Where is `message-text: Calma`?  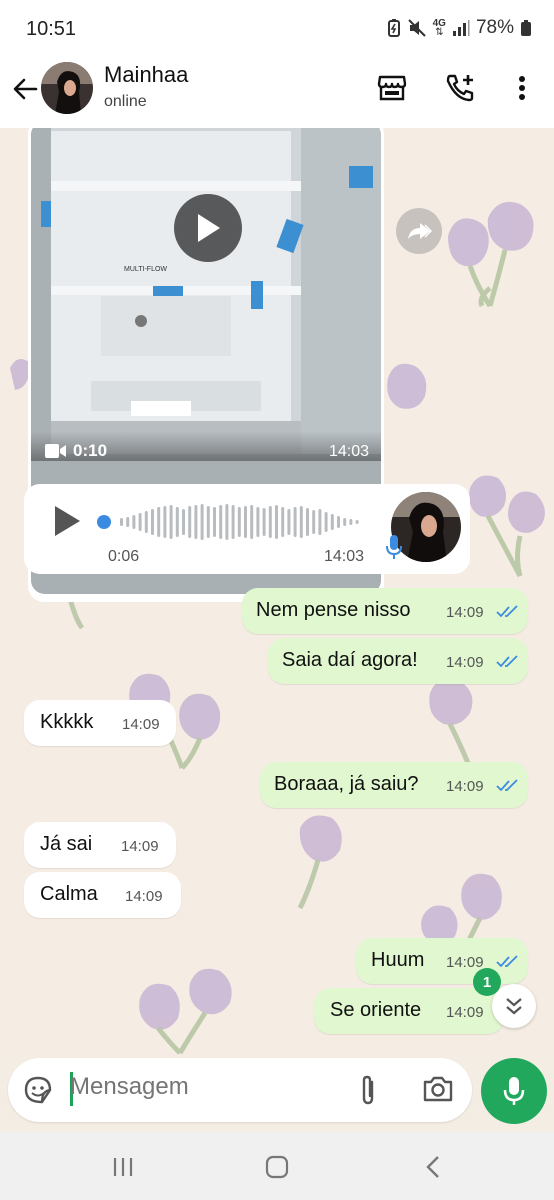 message-text: Calma is located at coordinates (69, 894).